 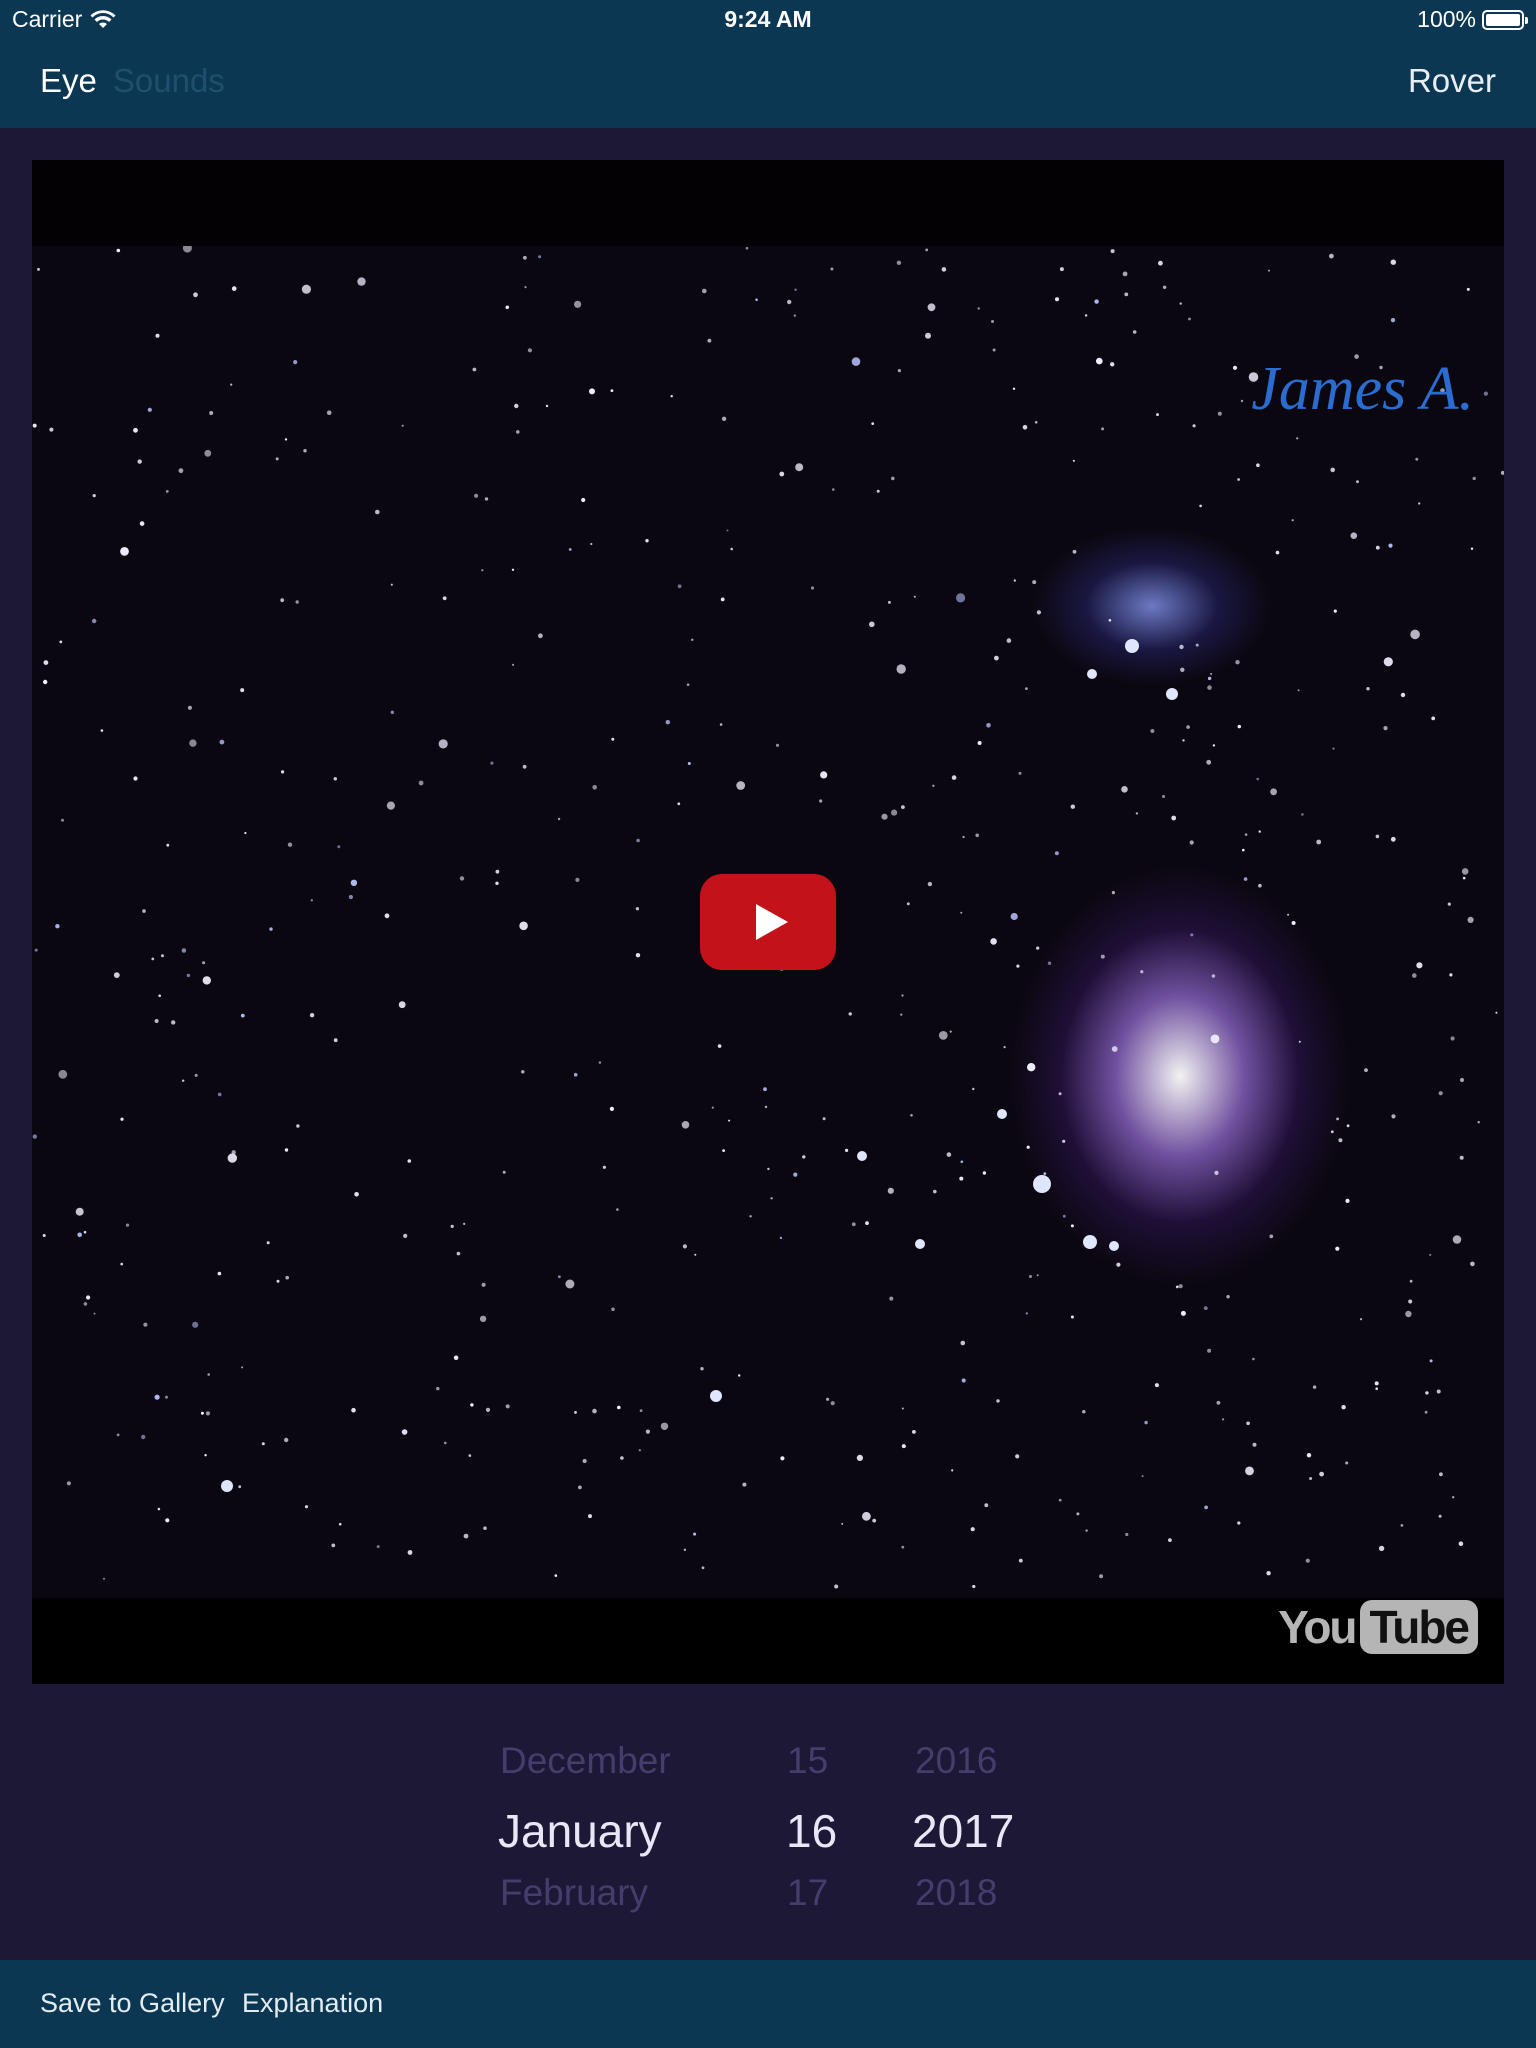 What do you see at coordinates (807, 1893) in the screenshot?
I see `picker-day-next: 17` at bounding box center [807, 1893].